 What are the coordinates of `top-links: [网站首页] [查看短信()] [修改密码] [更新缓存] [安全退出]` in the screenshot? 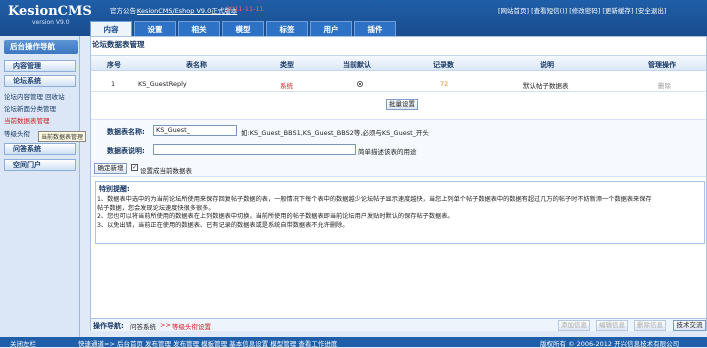 It's located at (582, 10).